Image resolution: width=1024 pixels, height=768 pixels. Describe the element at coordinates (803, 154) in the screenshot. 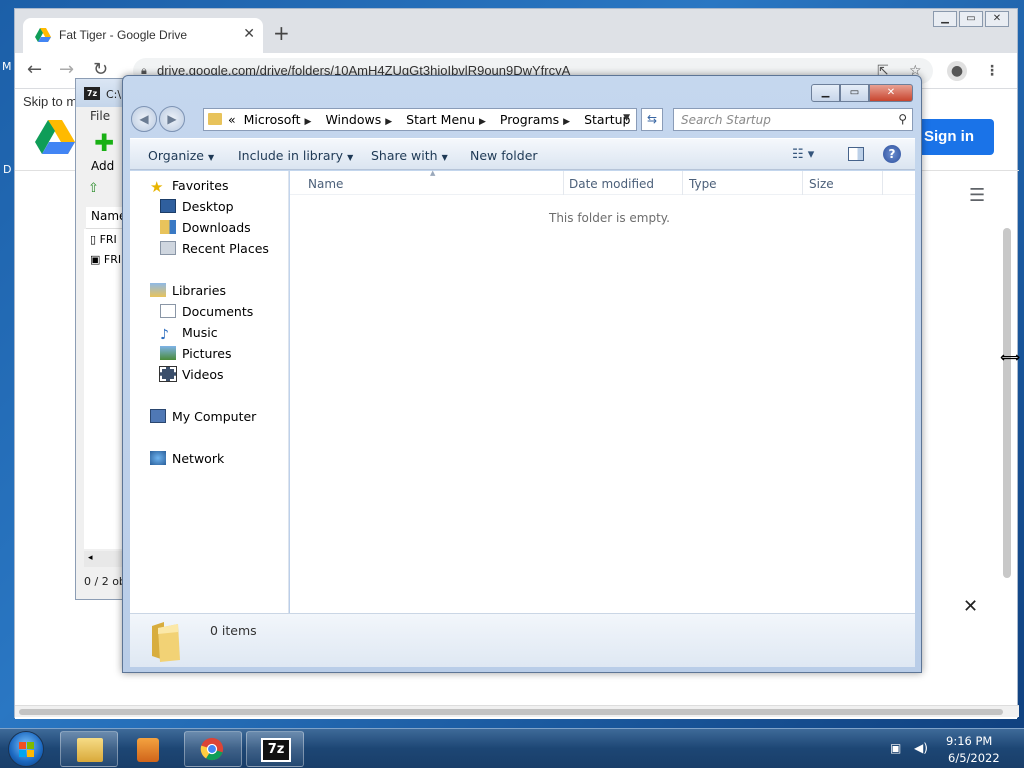

I see `change-view-icon: ☷ ▾` at that location.